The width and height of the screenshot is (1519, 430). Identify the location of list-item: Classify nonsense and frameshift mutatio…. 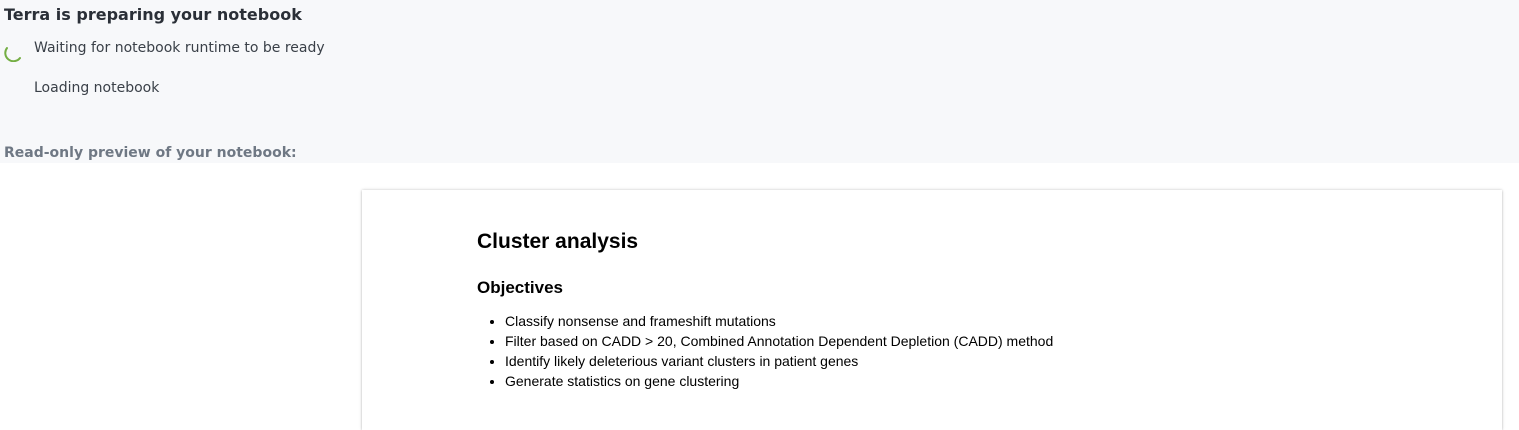
(779, 321).